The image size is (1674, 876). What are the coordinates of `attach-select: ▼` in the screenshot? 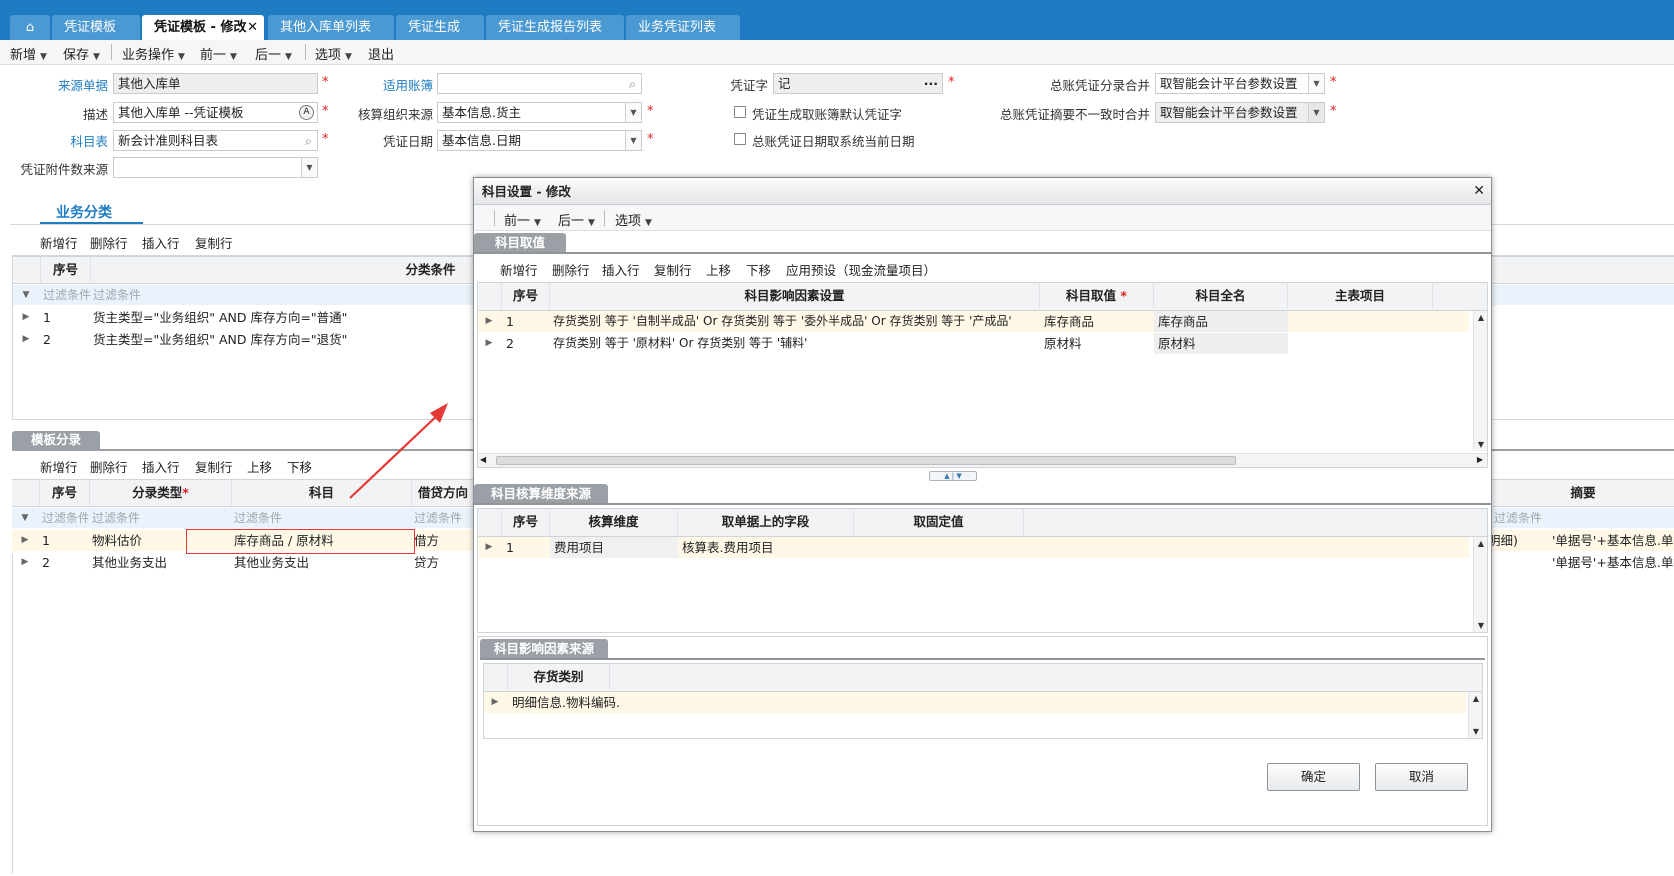 It's located at (215, 167).